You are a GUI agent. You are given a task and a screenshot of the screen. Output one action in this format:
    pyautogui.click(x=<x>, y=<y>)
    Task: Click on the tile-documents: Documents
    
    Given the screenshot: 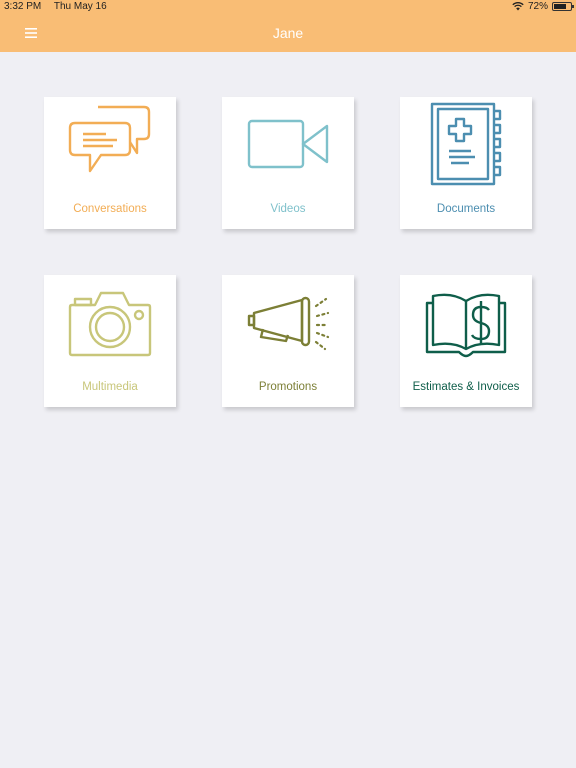 What is the action you would take?
    pyautogui.click(x=466, y=163)
    